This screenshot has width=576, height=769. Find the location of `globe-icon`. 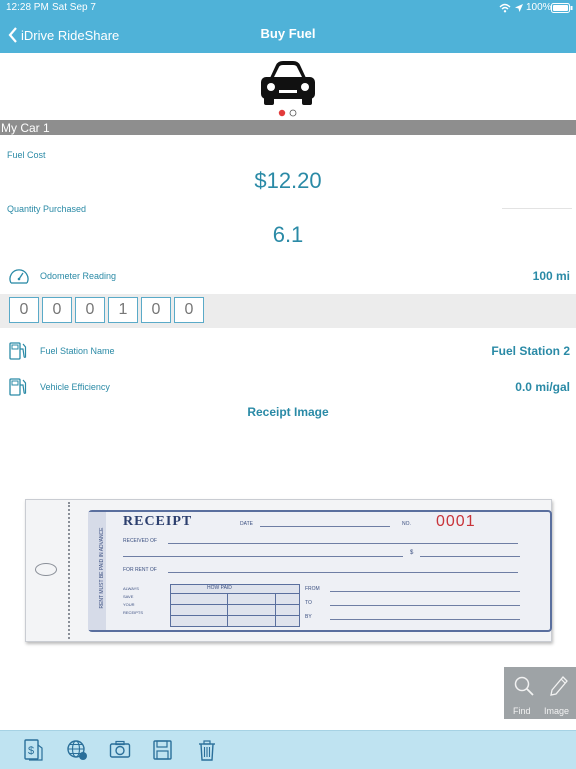

globe-icon is located at coordinates (77, 750).